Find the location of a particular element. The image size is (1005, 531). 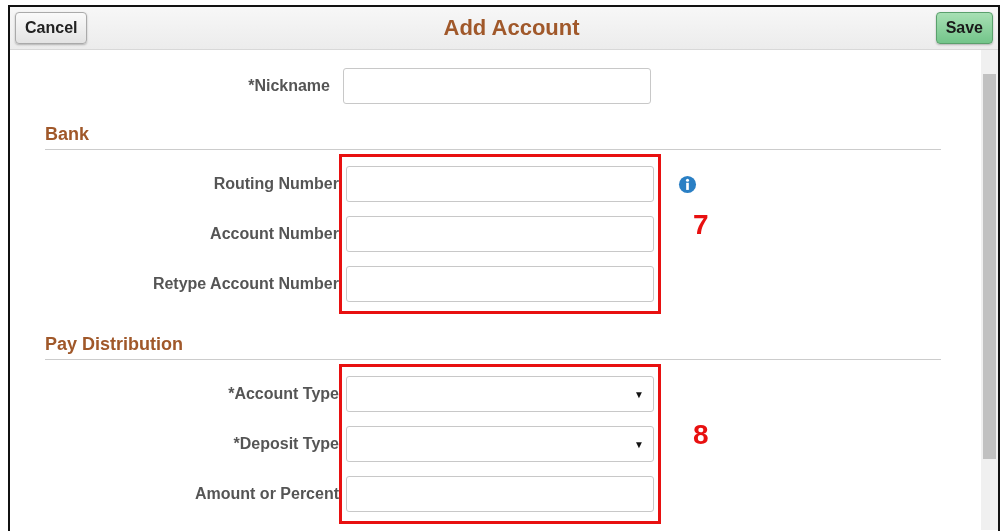

section-heading: Pay Distribution is located at coordinates (493, 347).